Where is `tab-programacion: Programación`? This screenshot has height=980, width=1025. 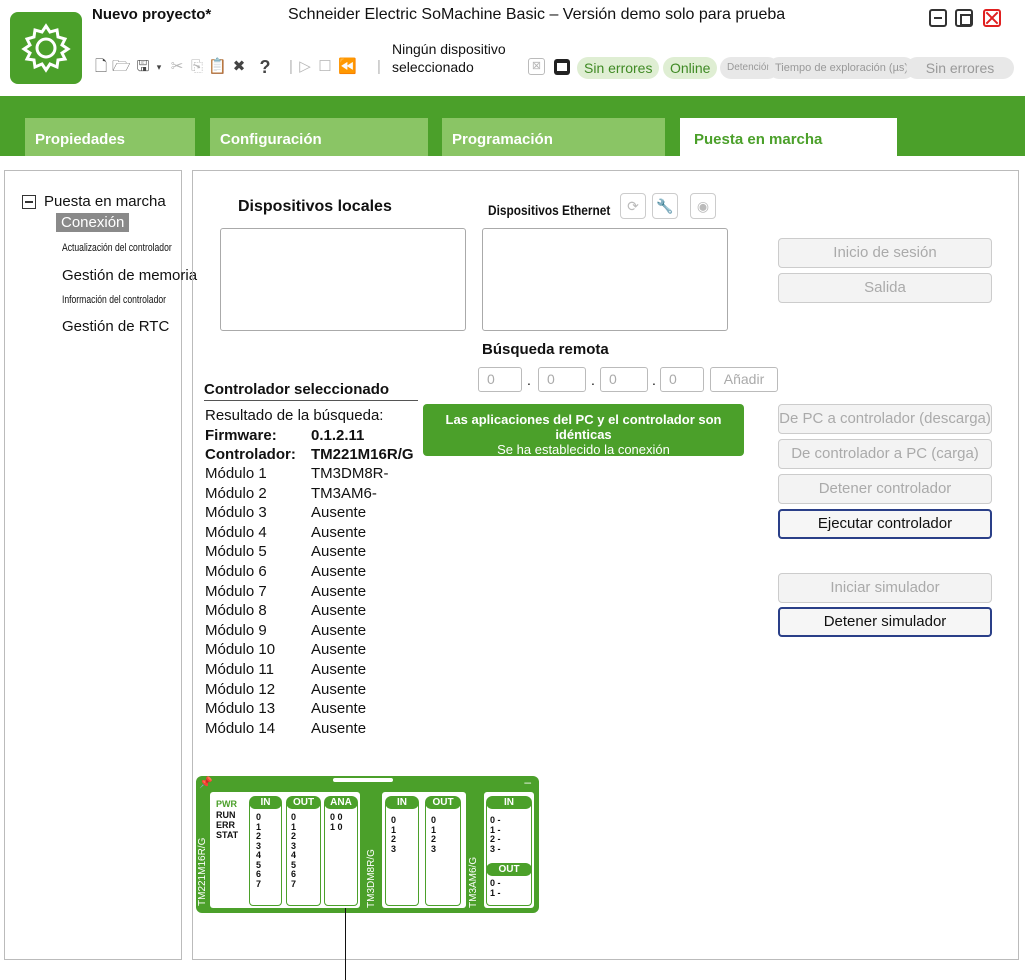
tab-programacion: Programación is located at coordinates (553, 137).